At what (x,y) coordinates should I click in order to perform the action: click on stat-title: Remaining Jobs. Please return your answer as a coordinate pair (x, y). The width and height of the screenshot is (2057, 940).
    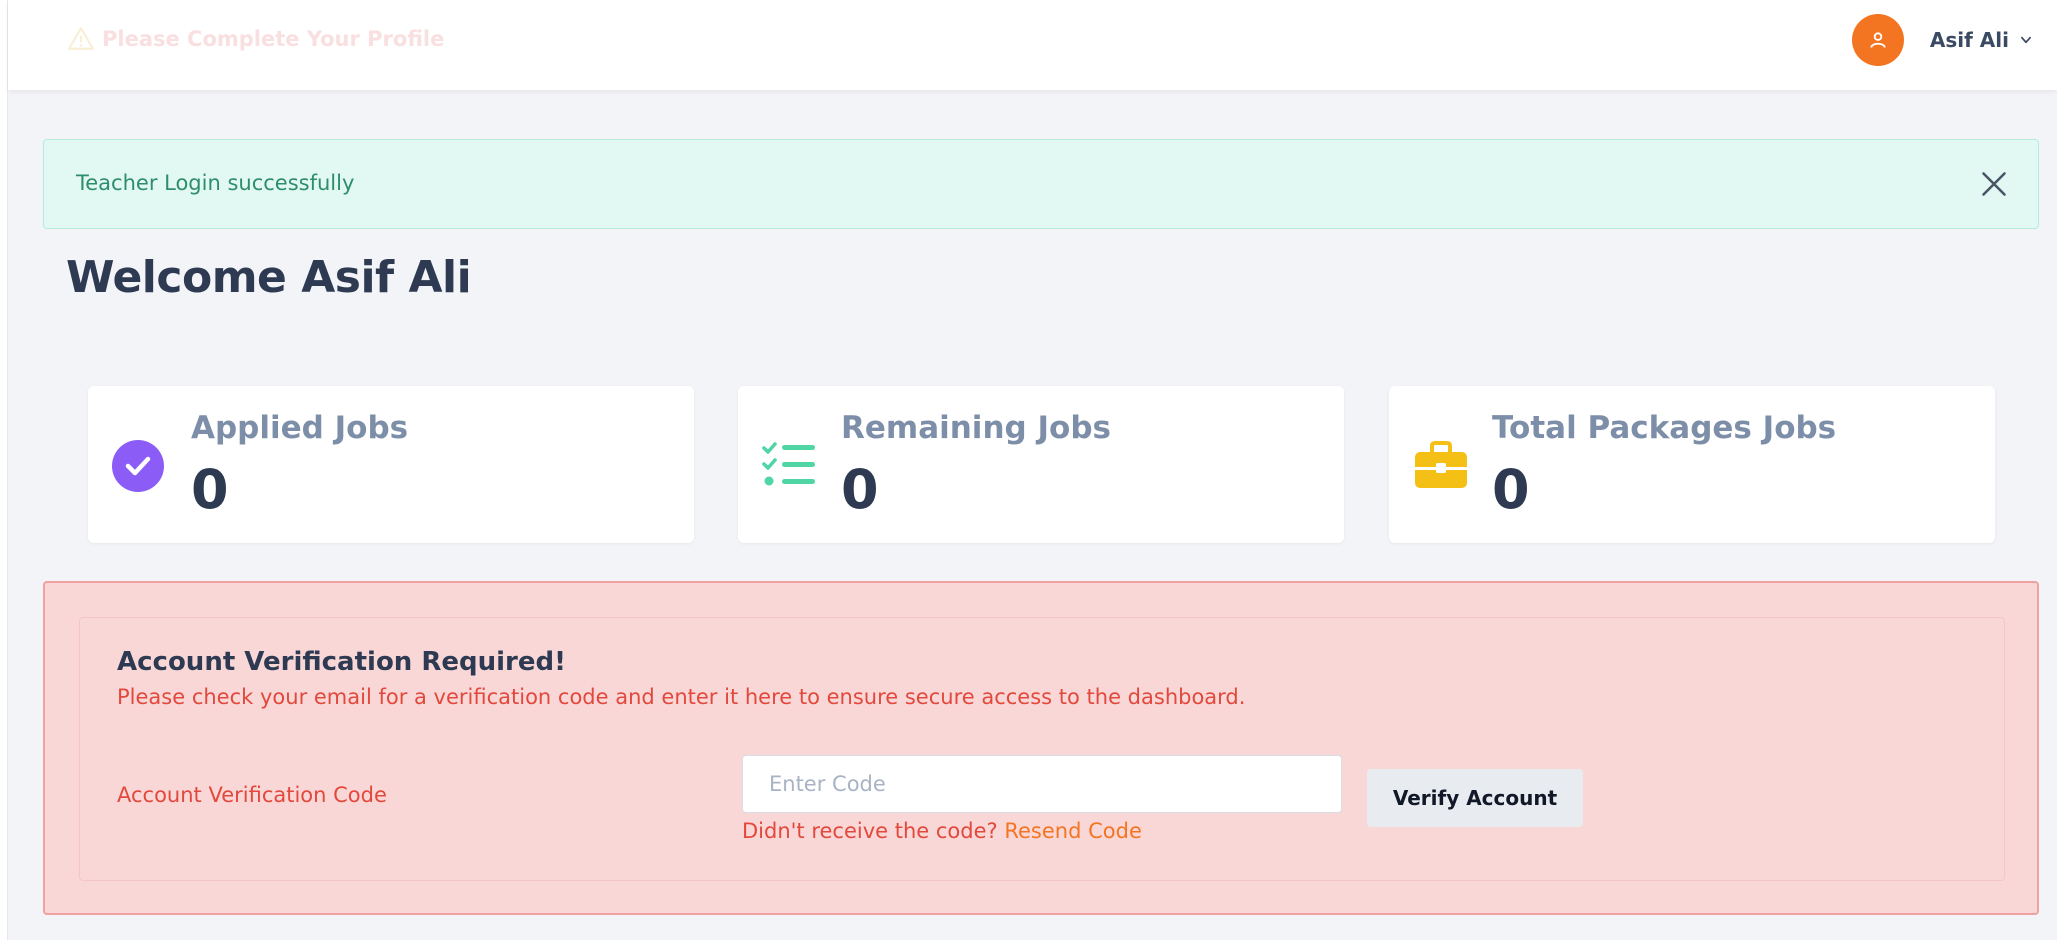
    Looking at the image, I should click on (976, 428).